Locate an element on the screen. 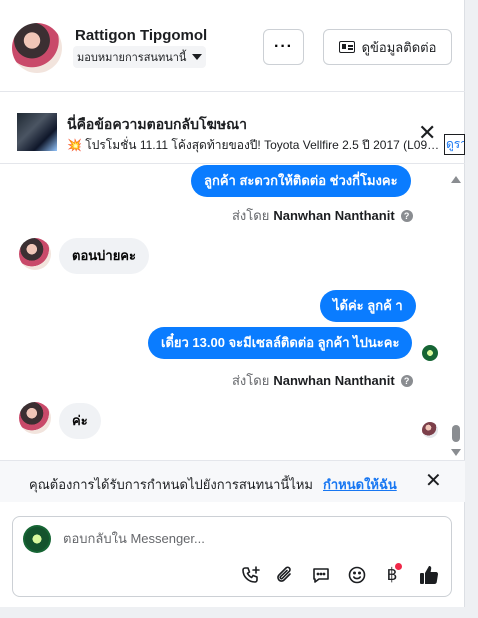 The width and height of the screenshot is (478, 618). more-options-button: ··· is located at coordinates (283, 47).